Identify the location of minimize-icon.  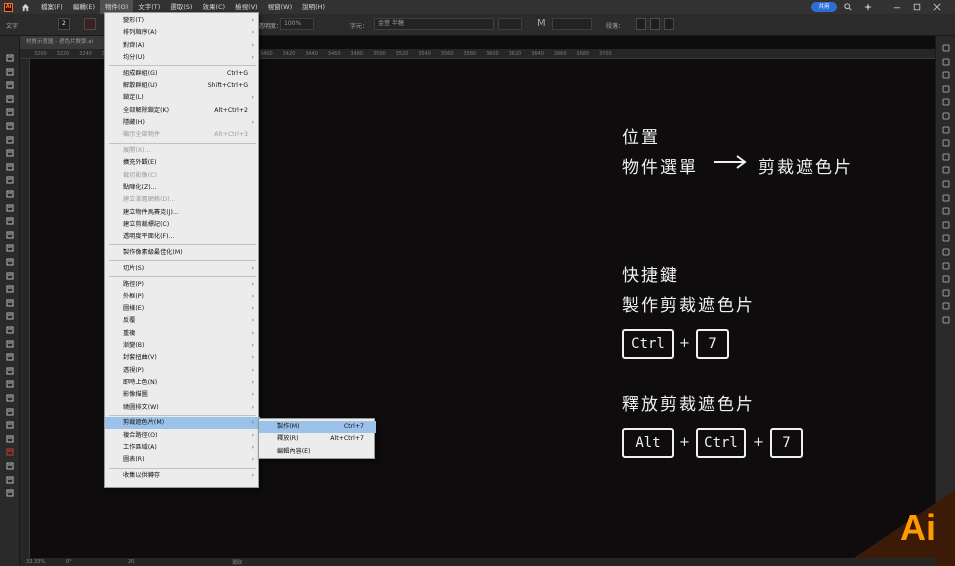
(897, 7).